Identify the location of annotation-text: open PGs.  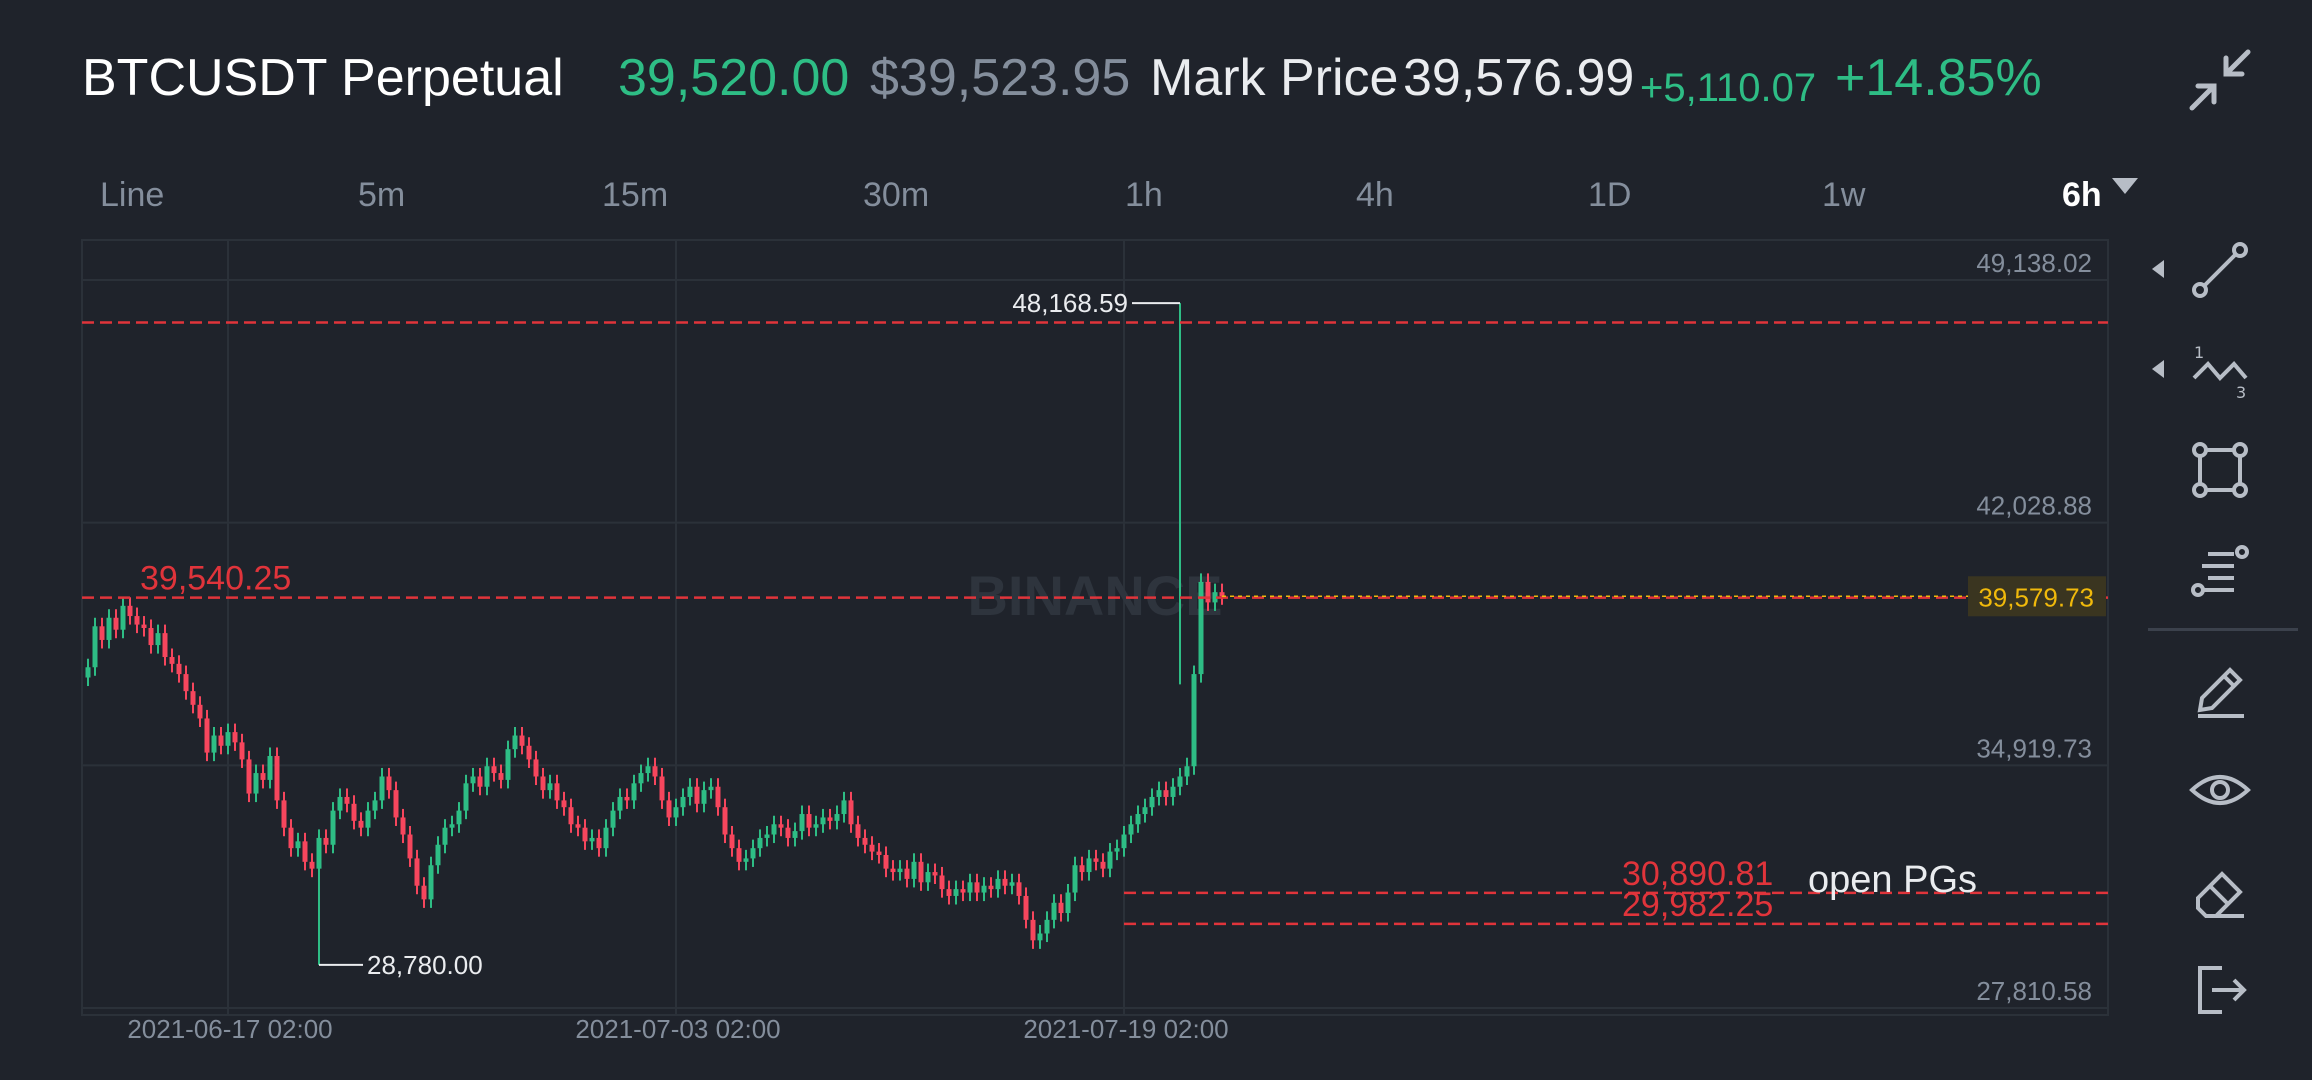
(1892, 880).